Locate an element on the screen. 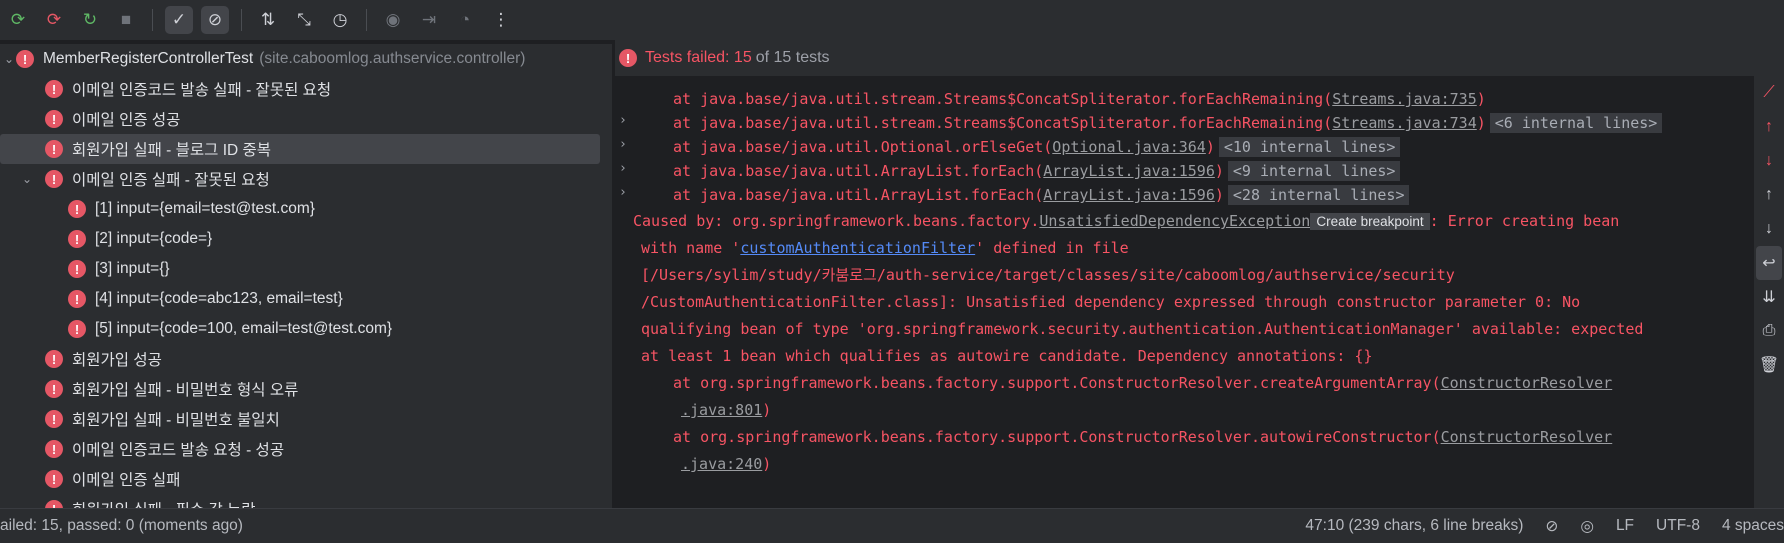 The image size is (1784, 543). tree-item-group: ⌄ ! 이메일 인증 실패 - 잘못된 요청 is located at coordinates (306, 179).